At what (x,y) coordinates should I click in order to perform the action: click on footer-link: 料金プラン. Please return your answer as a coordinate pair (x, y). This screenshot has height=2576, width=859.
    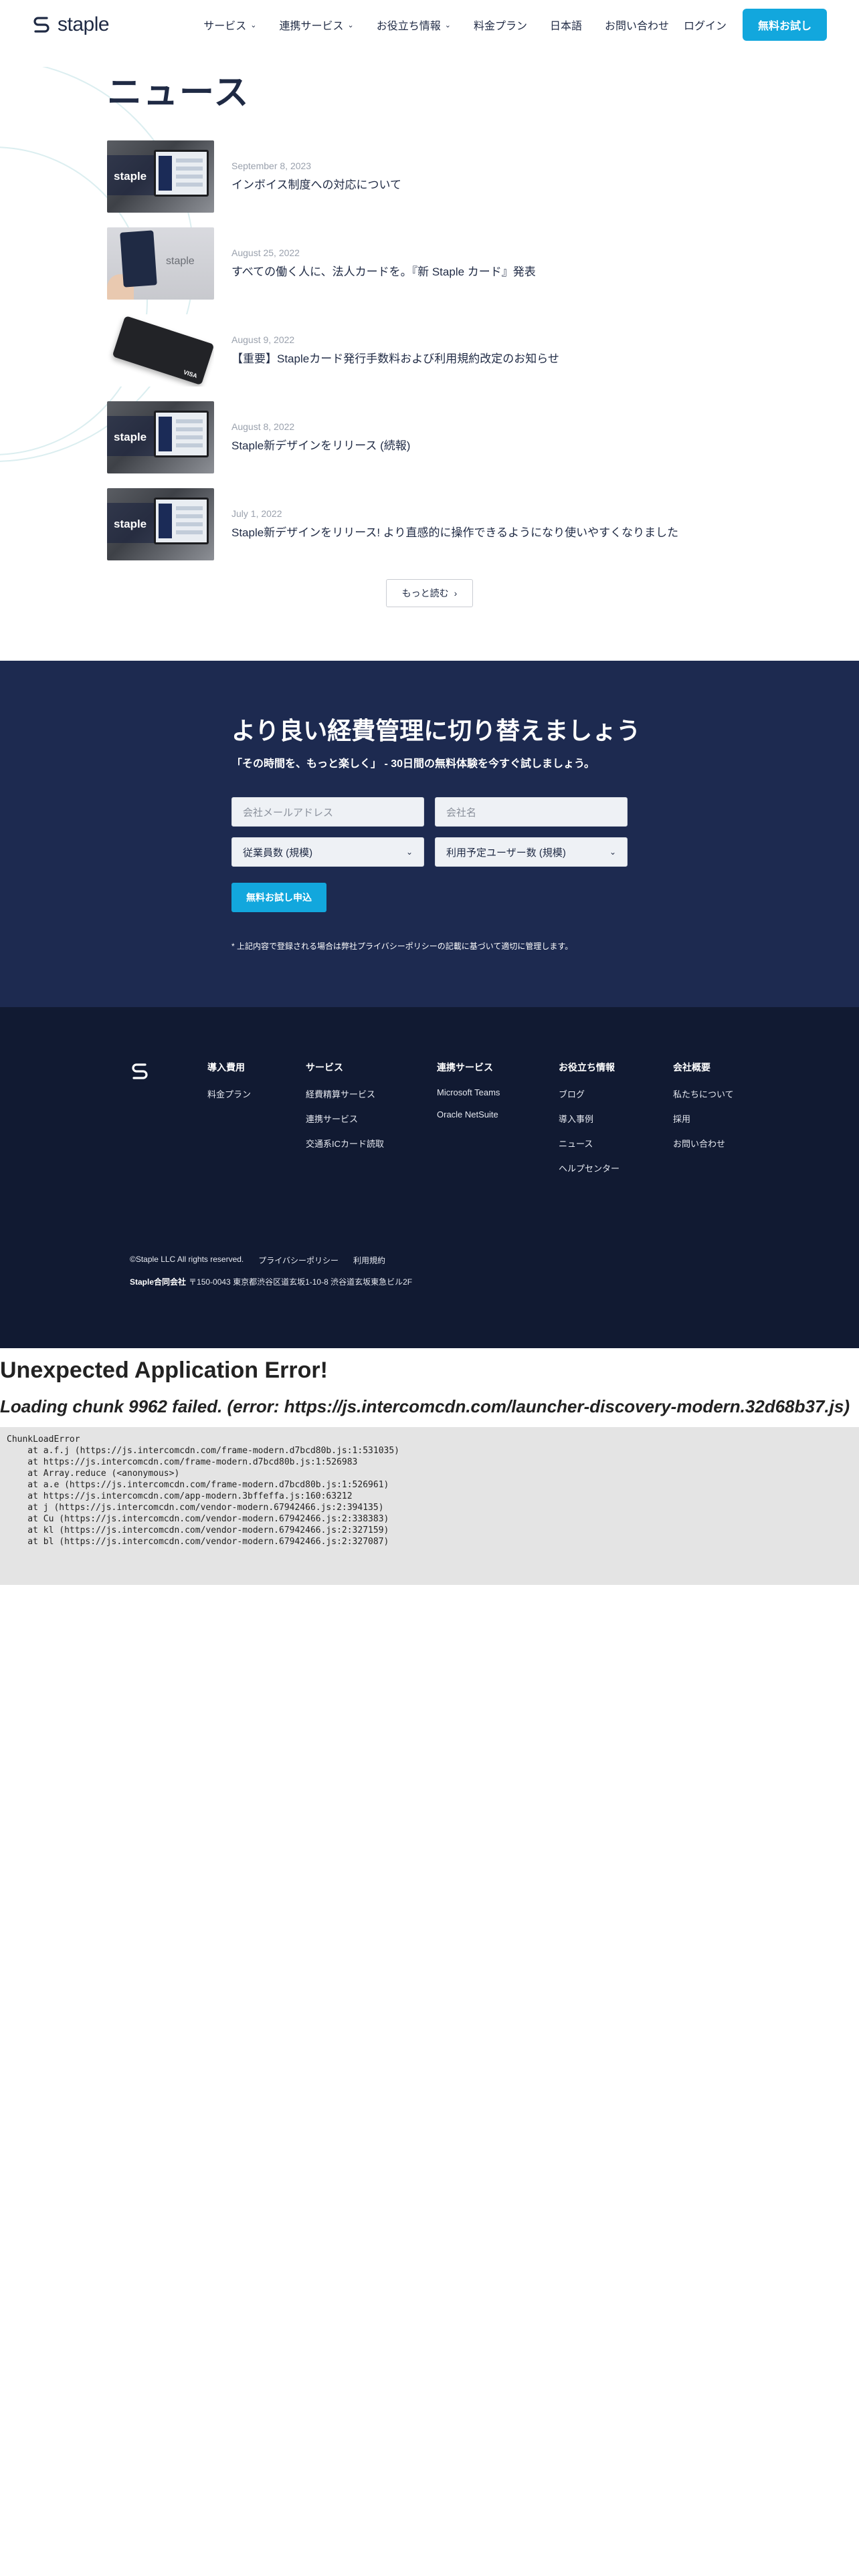
    Looking at the image, I should click on (229, 1093).